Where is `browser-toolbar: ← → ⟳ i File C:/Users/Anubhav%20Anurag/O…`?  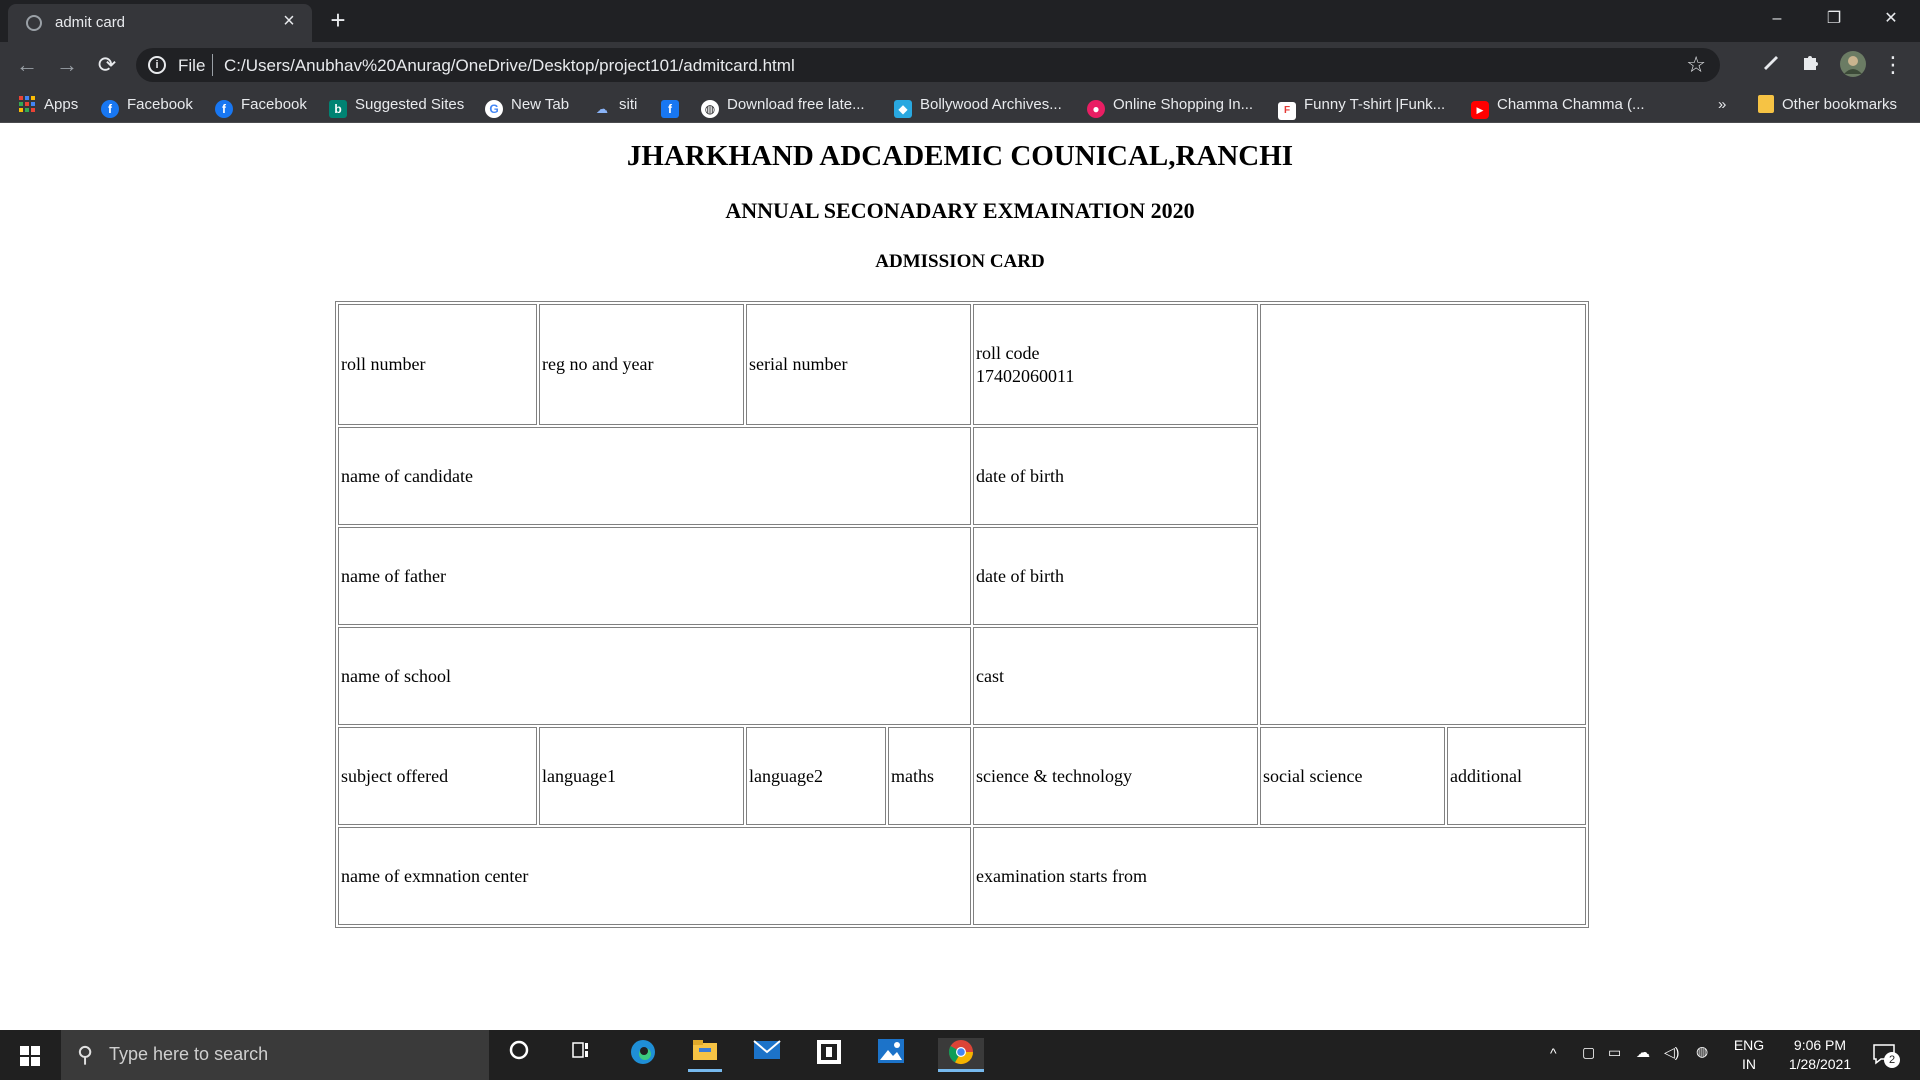
browser-toolbar: ← → ⟳ i File C:/Users/Anubhav%20Anurag/O… is located at coordinates (960, 64).